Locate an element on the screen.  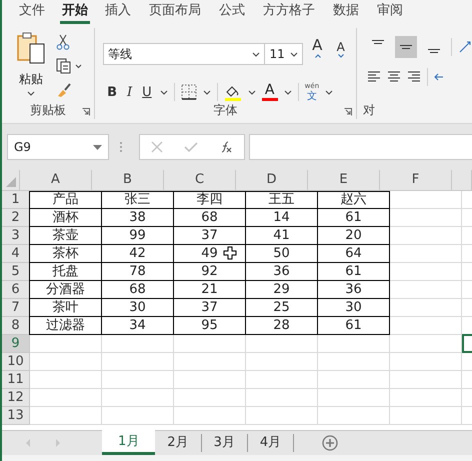
italic-button: I is located at coordinates (129, 92).